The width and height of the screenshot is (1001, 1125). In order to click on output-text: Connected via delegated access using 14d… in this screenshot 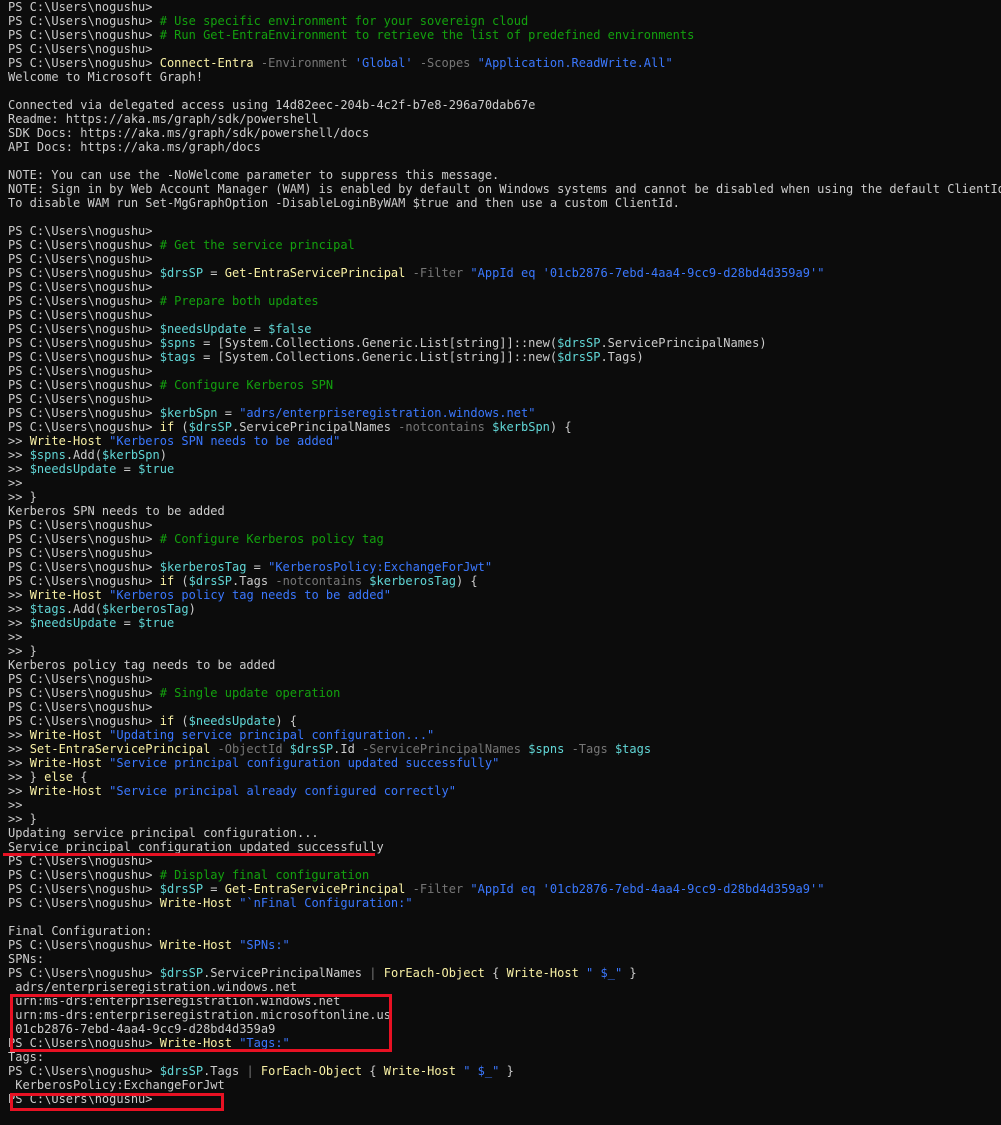, I will do `click(272, 105)`.